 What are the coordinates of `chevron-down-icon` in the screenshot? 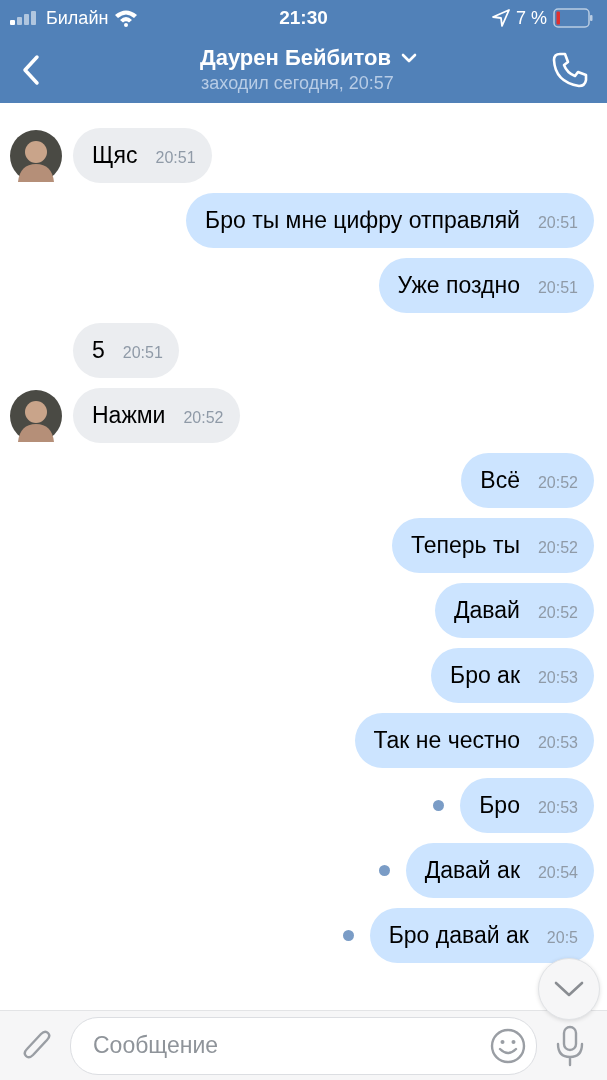 It's located at (569, 989).